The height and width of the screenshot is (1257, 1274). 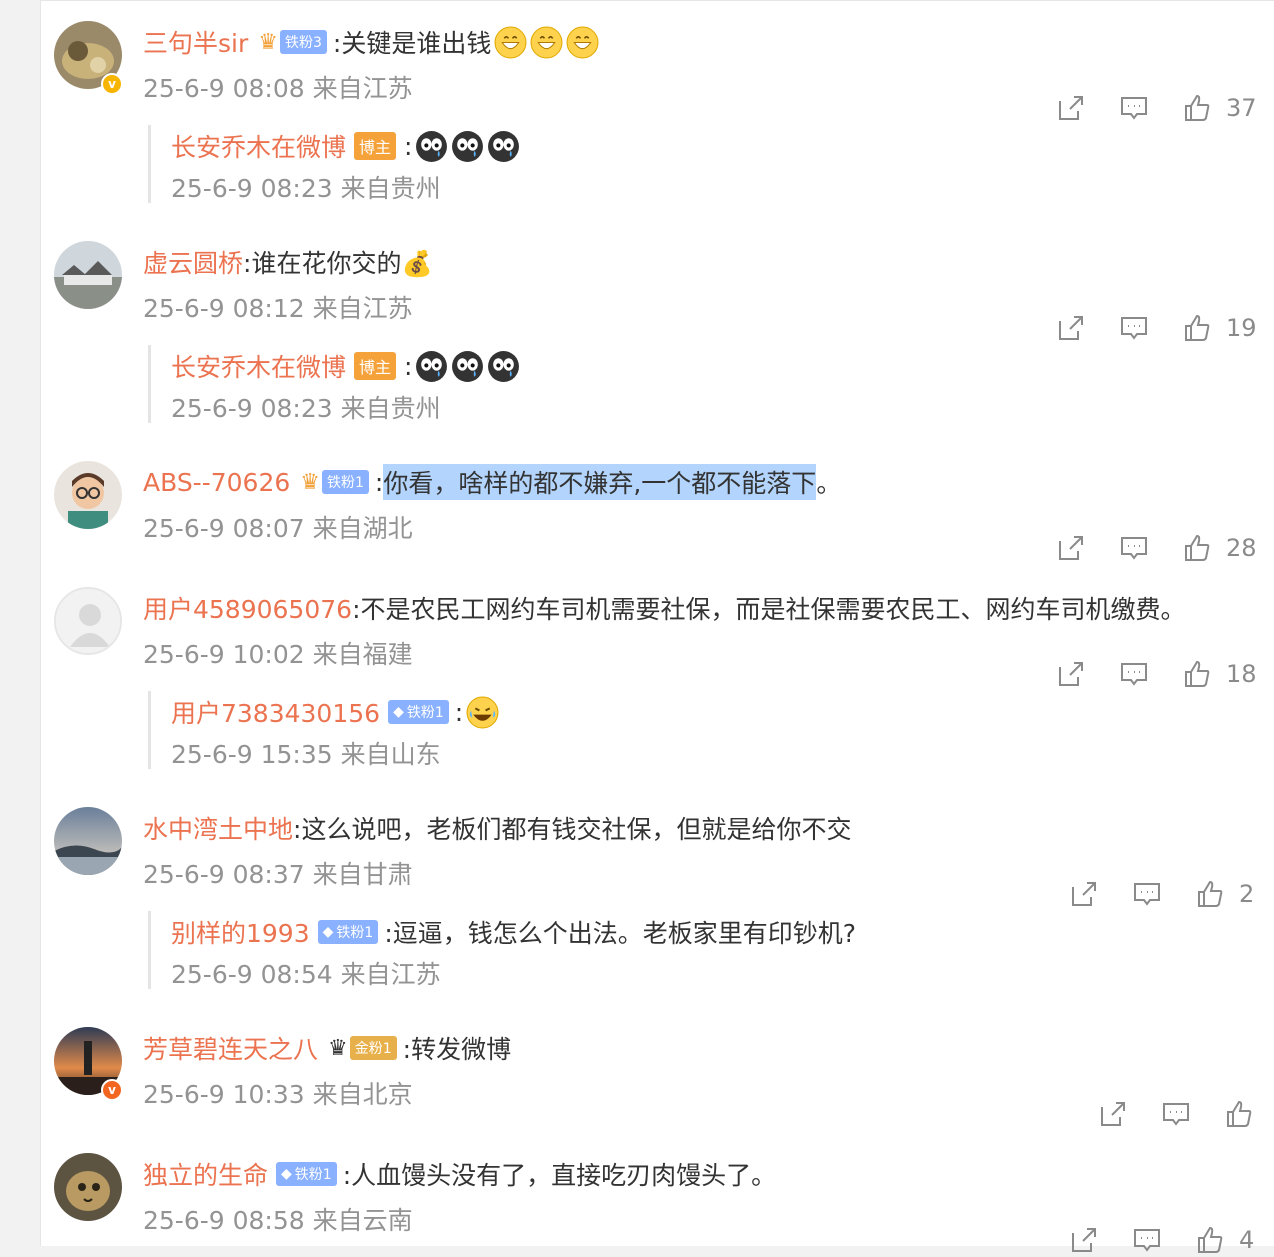 I want to click on comment-text-prefix: :, so click(x=379, y=482).